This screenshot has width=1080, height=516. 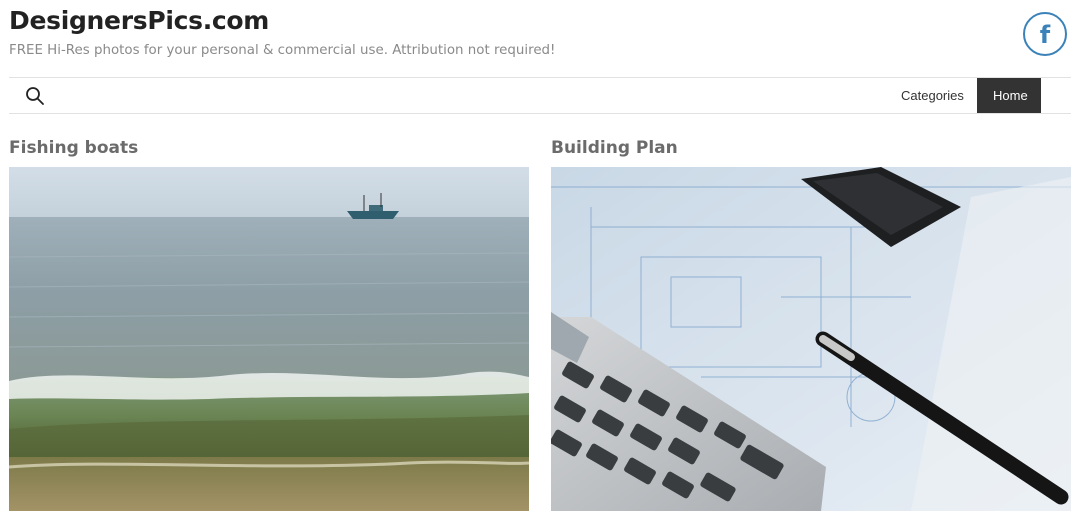 What do you see at coordinates (139, 20) in the screenshot?
I see `site-title: DesignersPics.com` at bounding box center [139, 20].